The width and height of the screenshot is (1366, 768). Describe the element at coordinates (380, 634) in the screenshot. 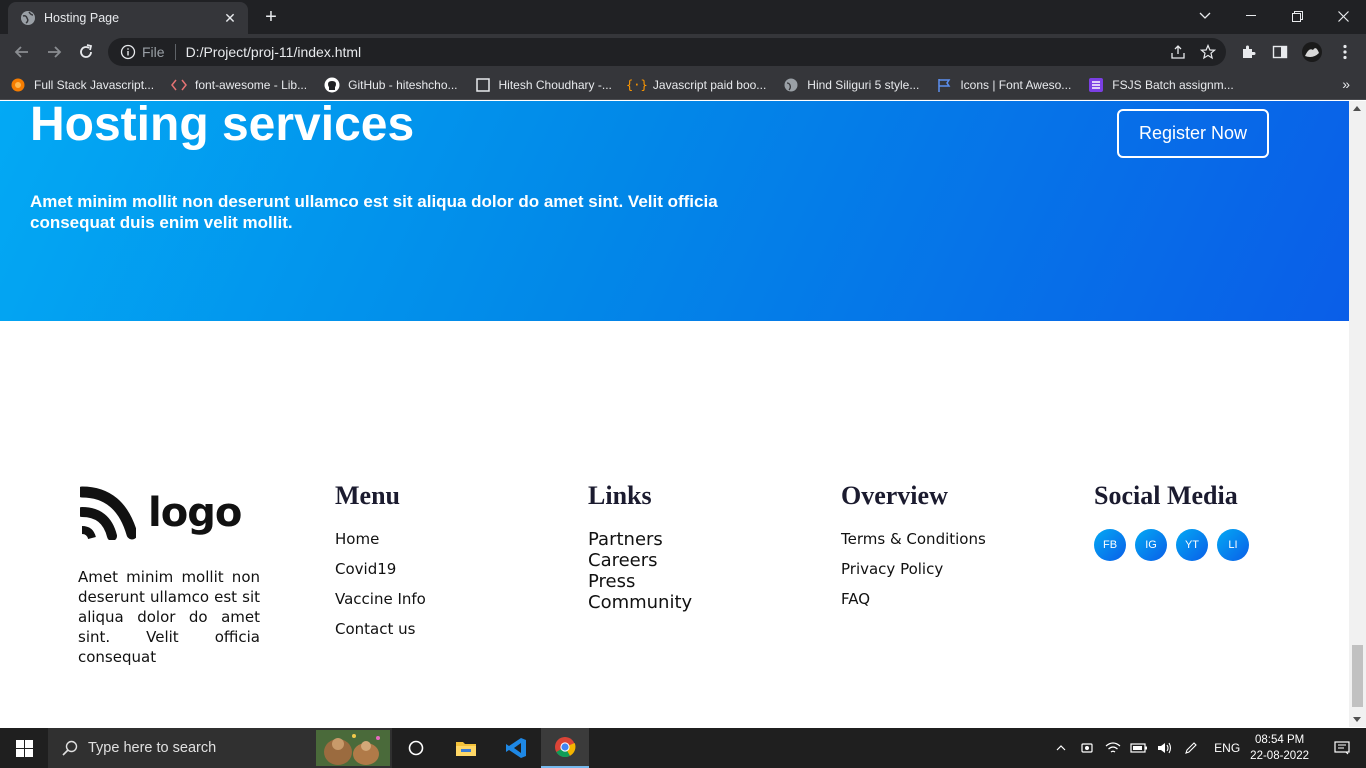

I see `menu-link-contact-us: Contact us` at that location.